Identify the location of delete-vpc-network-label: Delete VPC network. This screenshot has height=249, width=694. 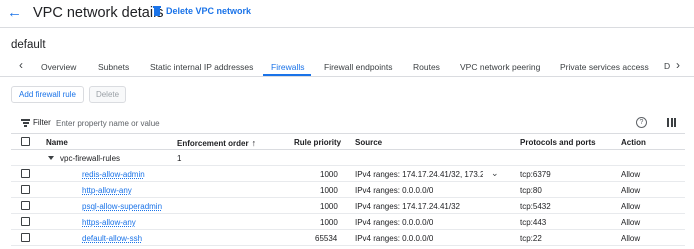
(209, 11).